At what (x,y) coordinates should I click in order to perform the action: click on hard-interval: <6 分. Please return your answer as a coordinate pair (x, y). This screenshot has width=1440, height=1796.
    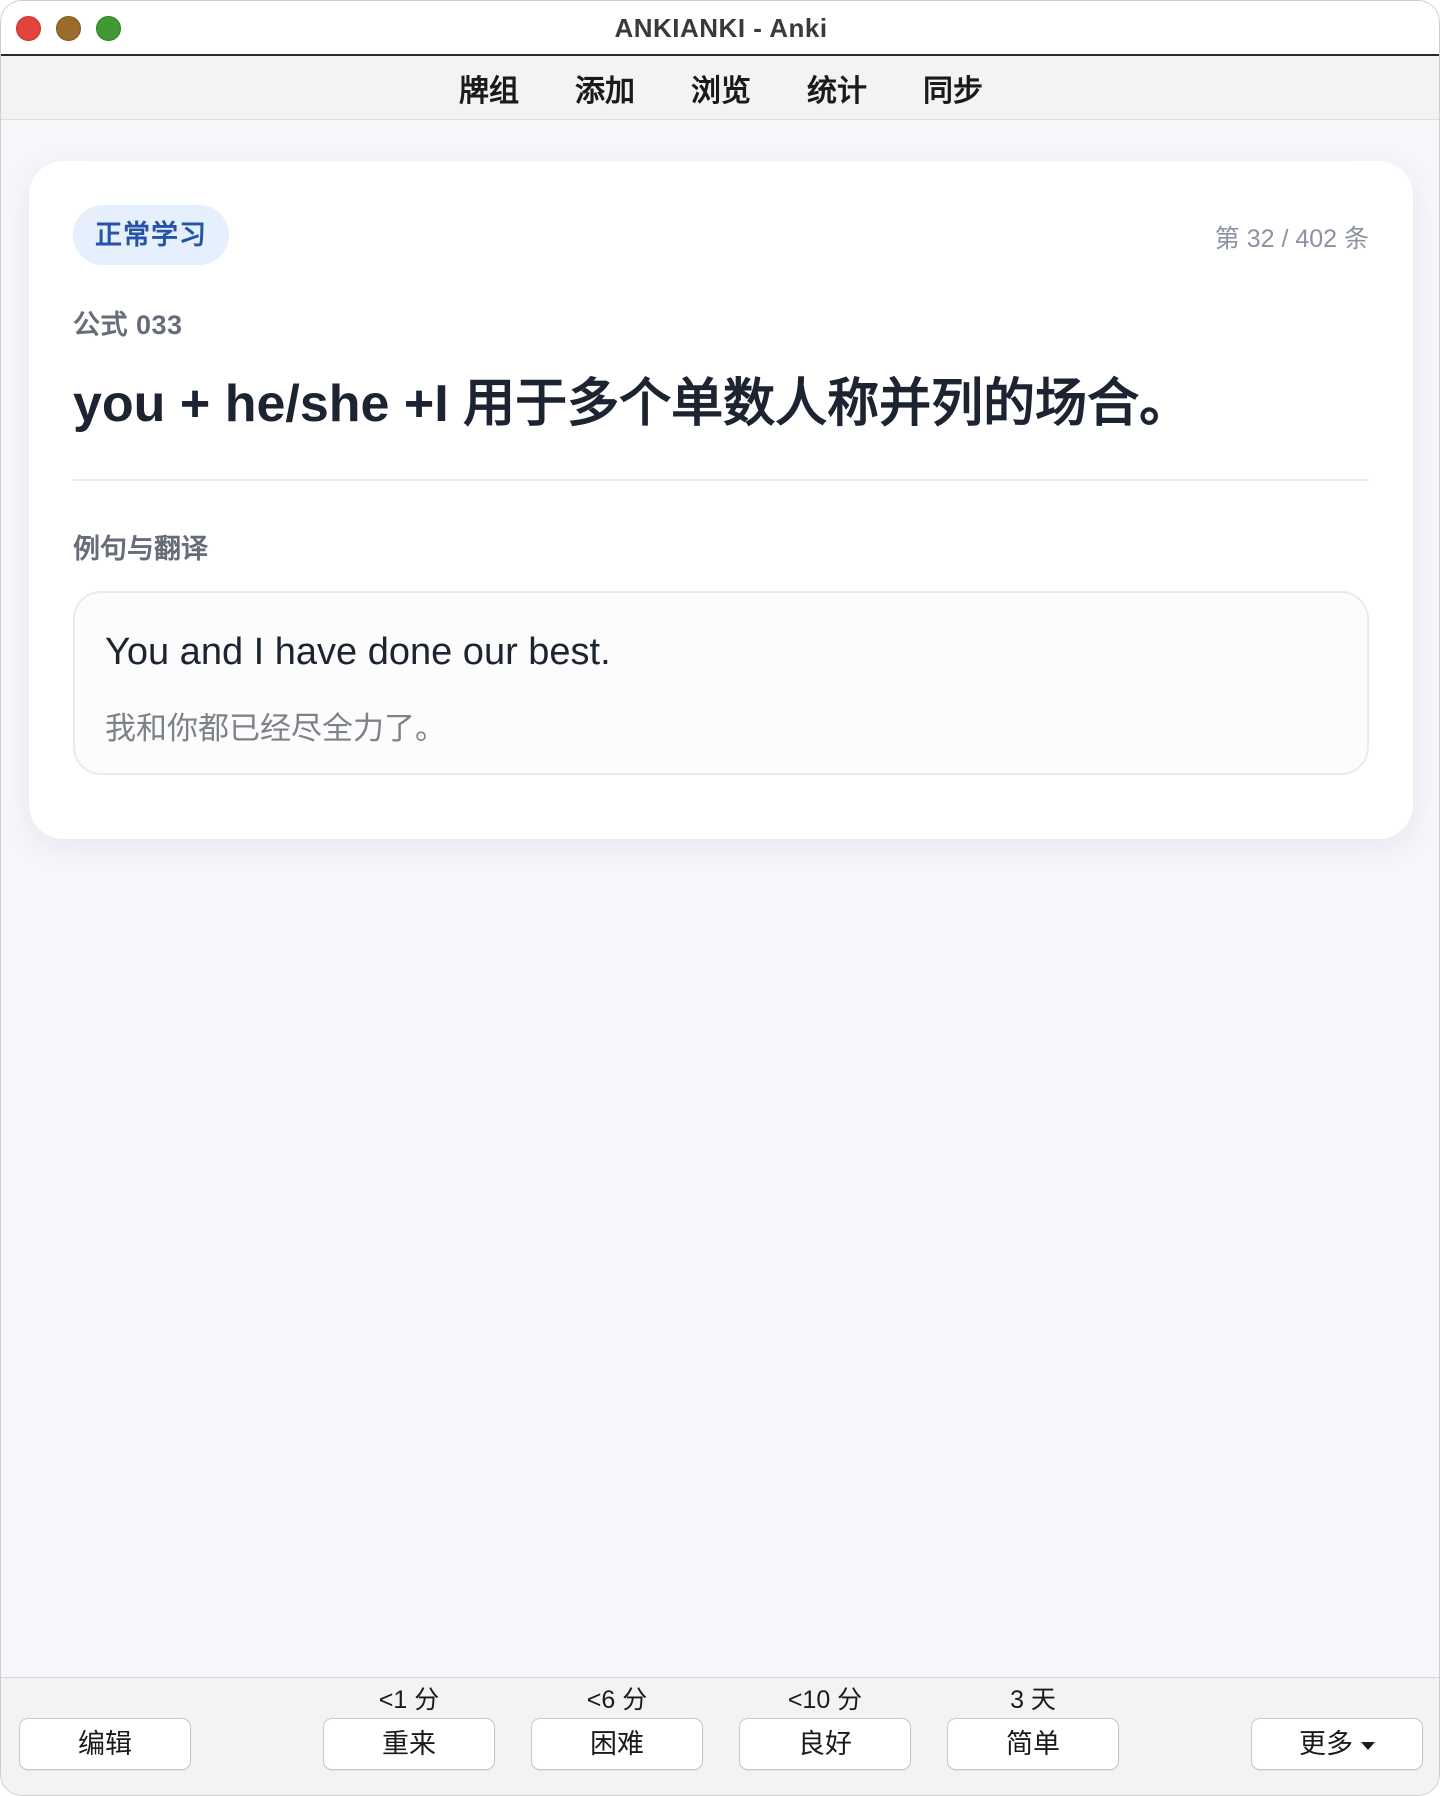
    Looking at the image, I should click on (617, 1700).